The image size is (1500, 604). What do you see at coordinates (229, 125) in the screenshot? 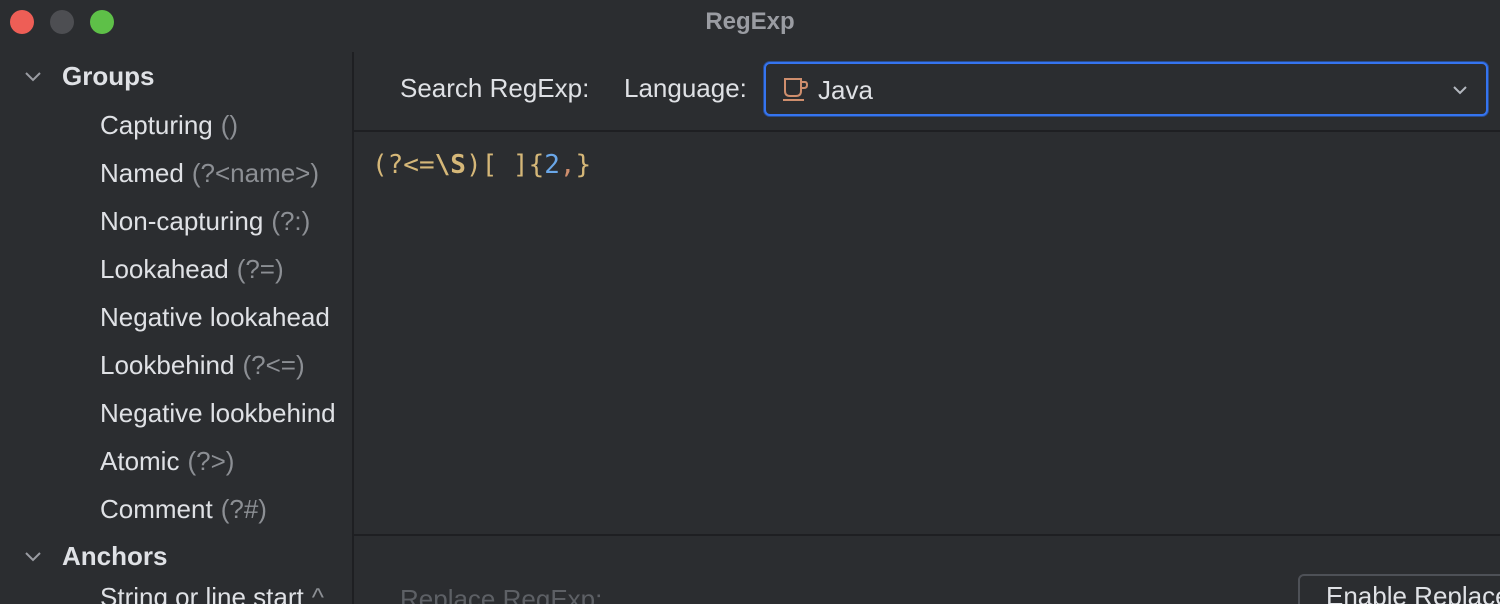
I see `tree-item-hint: ()` at bounding box center [229, 125].